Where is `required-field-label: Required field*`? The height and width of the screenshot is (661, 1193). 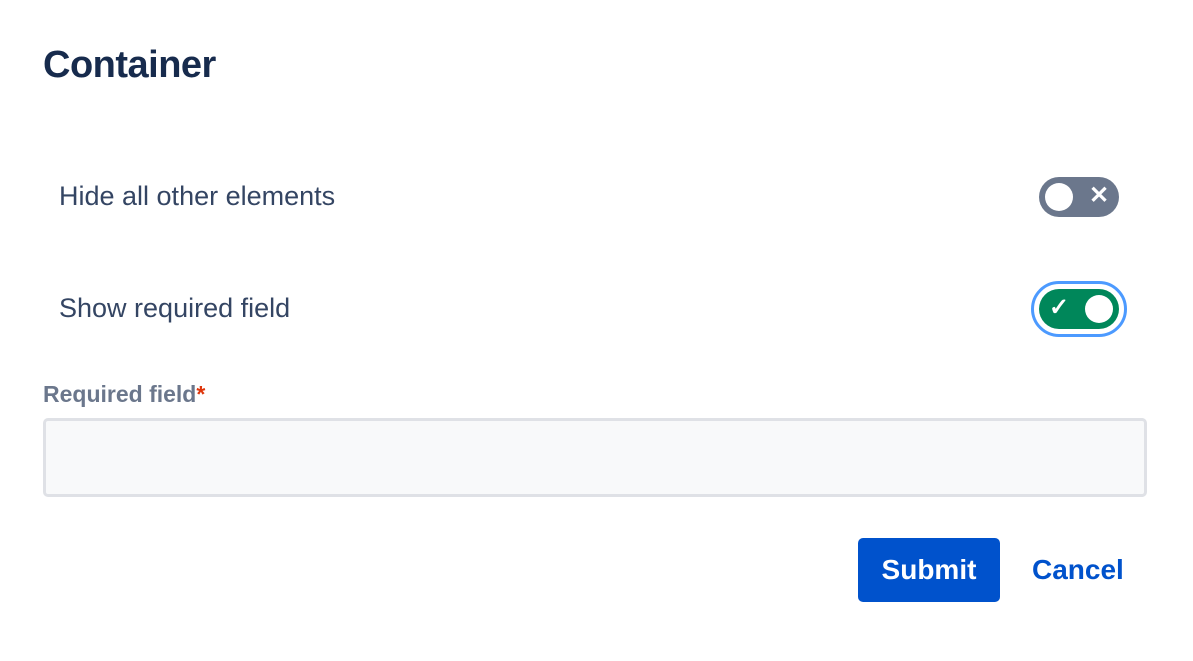
required-field-label: Required field* is located at coordinates (124, 394).